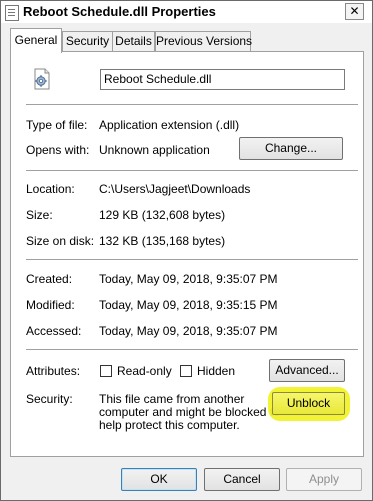 The image size is (373, 501). What do you see at coordinates (42, 79) in the screenshot?
I see `dll-gear-file-icon` at bounding box center [42, 79].